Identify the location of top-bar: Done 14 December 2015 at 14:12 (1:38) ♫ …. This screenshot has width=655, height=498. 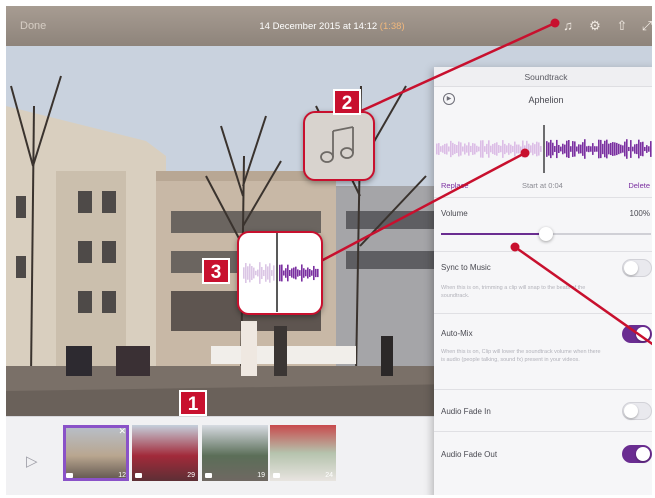
(329, 26).